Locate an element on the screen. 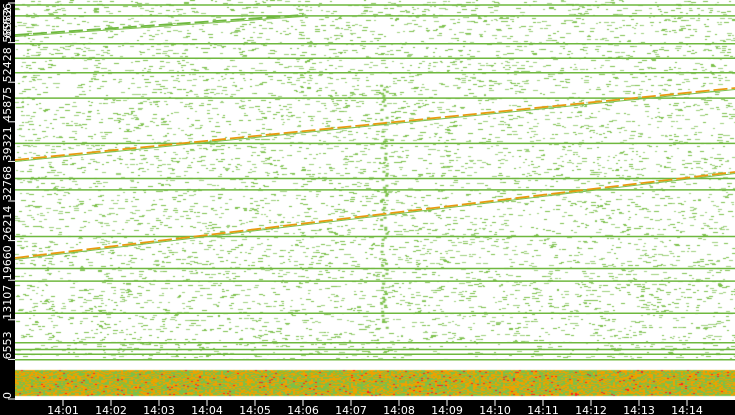  x-tick-label: 14:13 is located at coordinates (639, 409).